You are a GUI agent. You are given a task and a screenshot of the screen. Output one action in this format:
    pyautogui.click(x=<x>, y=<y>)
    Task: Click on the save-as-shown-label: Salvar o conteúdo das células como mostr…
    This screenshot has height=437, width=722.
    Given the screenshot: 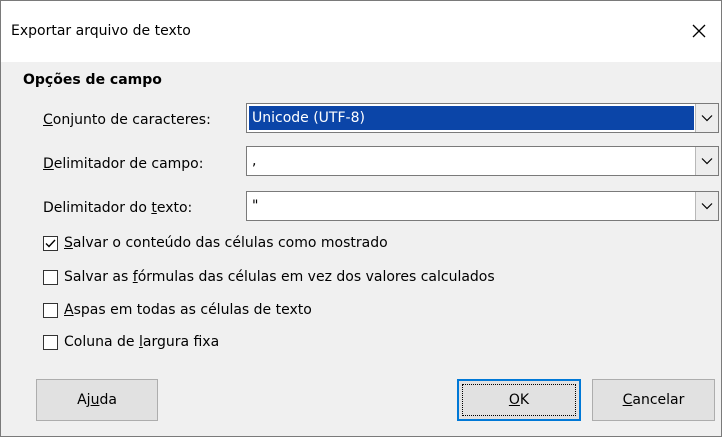 What is the action you would take?
    pyautogui.click(x=226, y=243)
    